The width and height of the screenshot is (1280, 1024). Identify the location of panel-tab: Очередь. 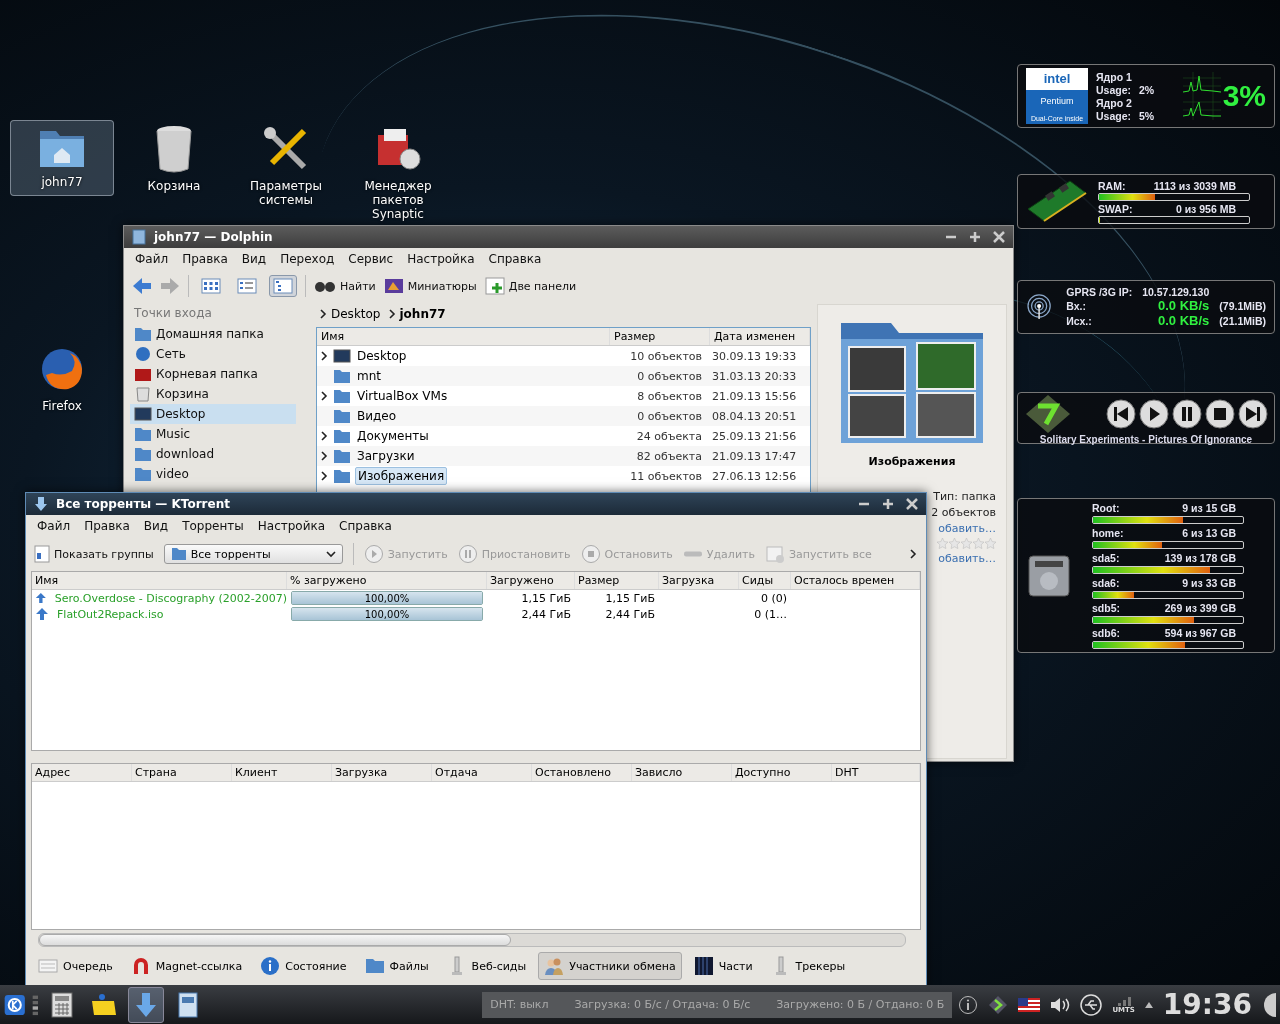
(75, 966).